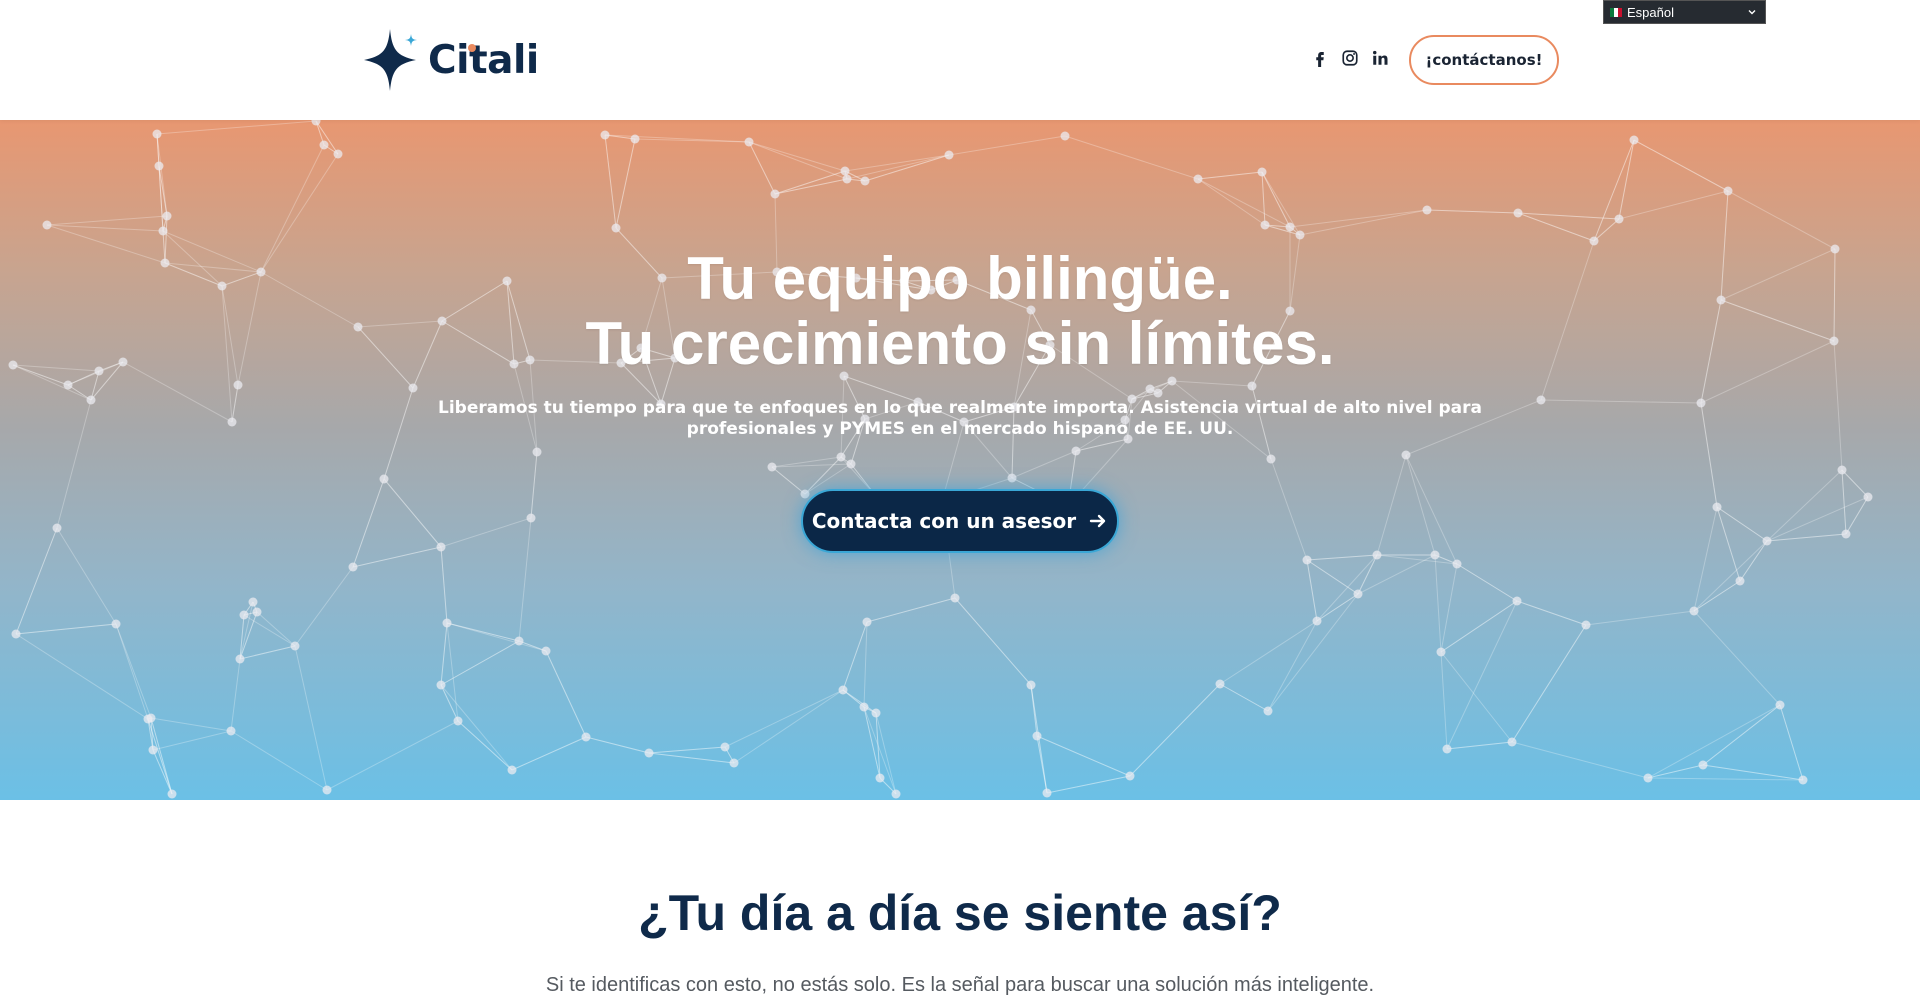 The height and width of the screenshot is (997, 1920). Describe the element at coordinates (960, 278) in the screenshot. I see `hero-title-line-1: Tu equipo bilingüe.` at that location.